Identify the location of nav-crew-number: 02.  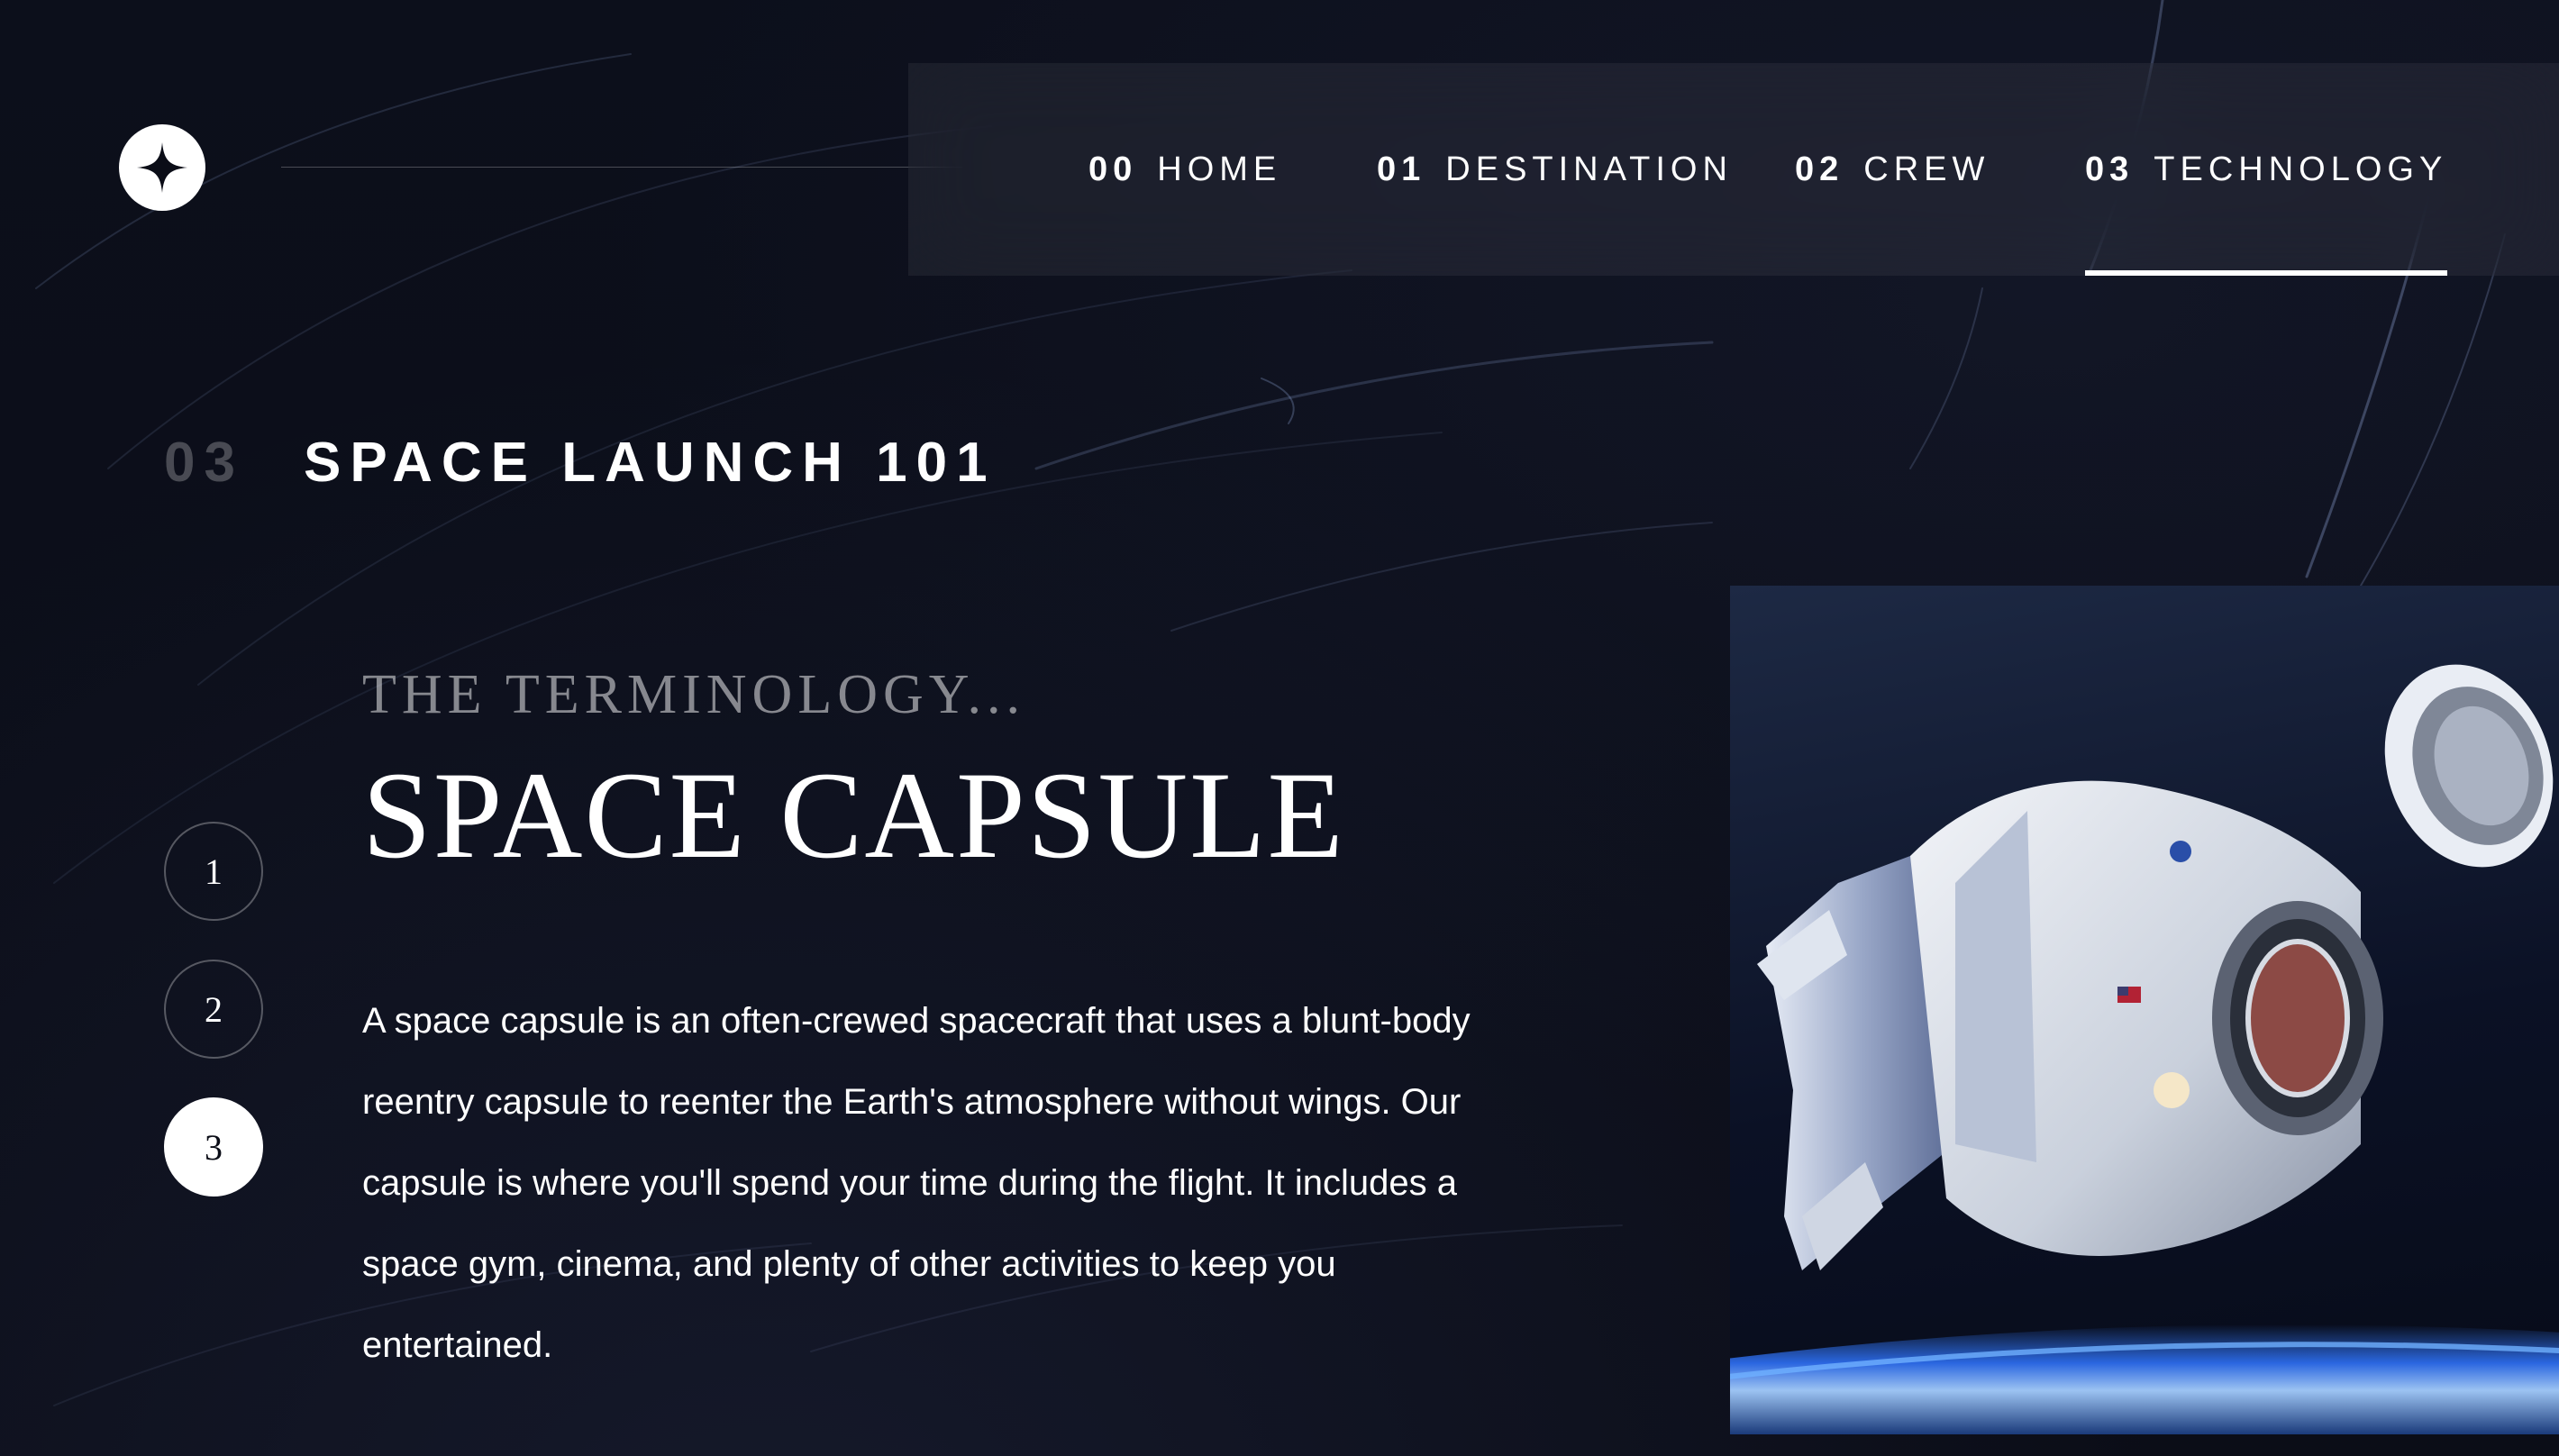
(1819, 169).